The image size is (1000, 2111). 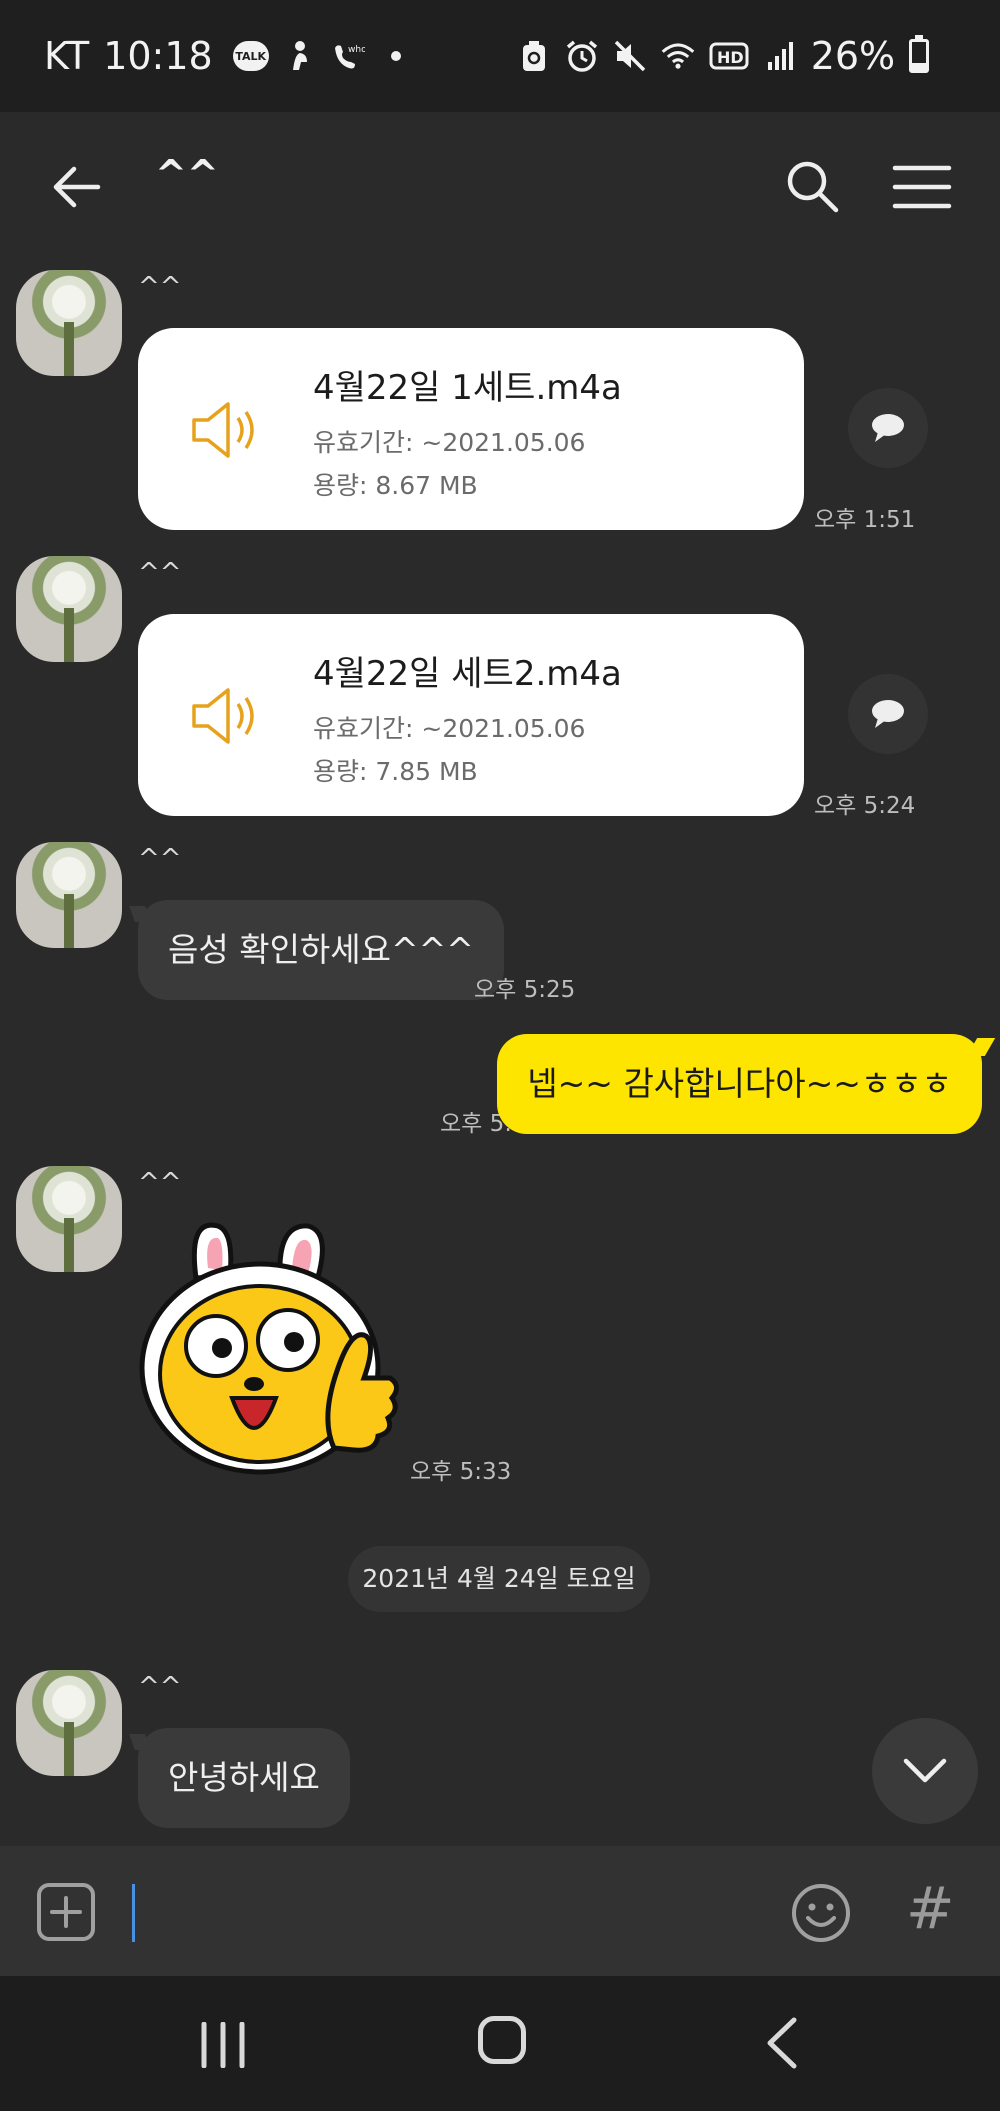 I want to click on hashtag-button: #, so click(x=930, y=1908).